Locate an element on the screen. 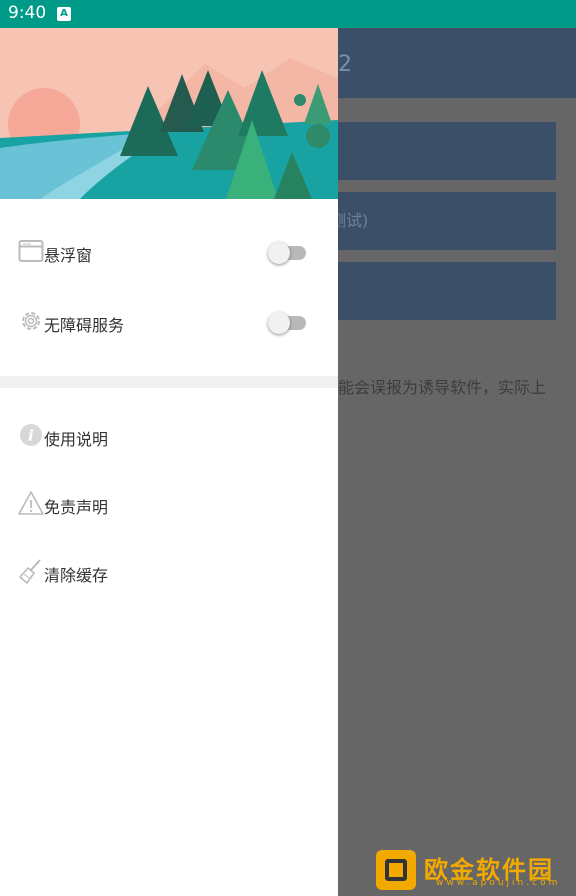 Image resolution: width=576 pixels, height=896 pixels. status-time: 9:40 is located at coordinates (27, 13).